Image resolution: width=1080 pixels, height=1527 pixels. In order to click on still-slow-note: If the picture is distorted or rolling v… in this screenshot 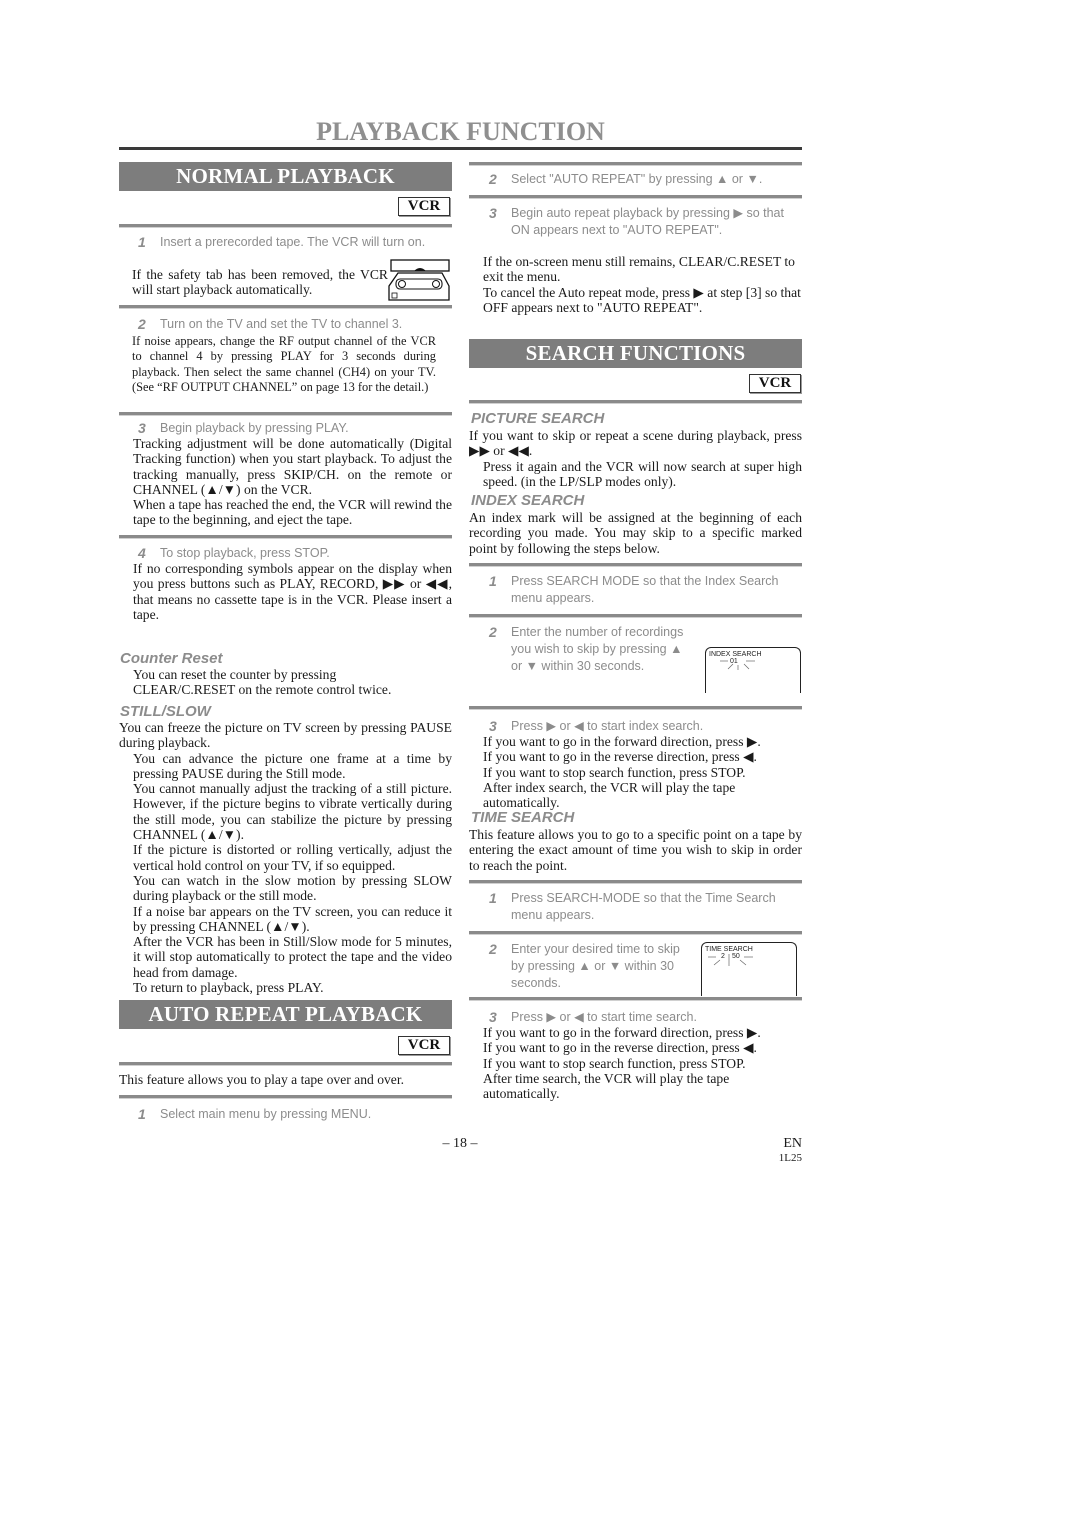, I will do `click(292, 857)`.